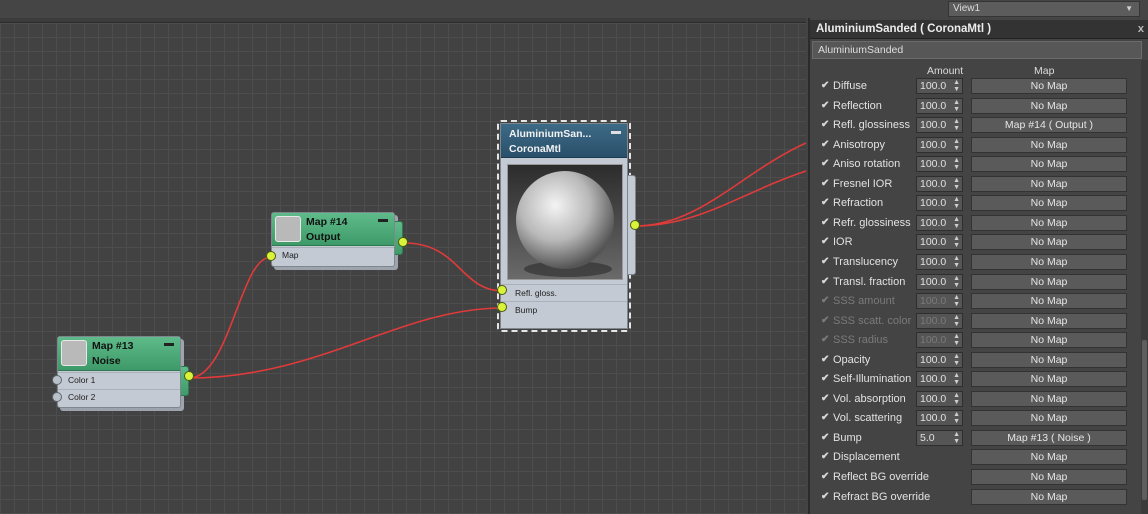 The height and width of the screenshot is (514, 1148). What do you see at coordinates (1141, 29) in the screenshot?
I see `close-icon: x` at bounding box center [1141, 29].